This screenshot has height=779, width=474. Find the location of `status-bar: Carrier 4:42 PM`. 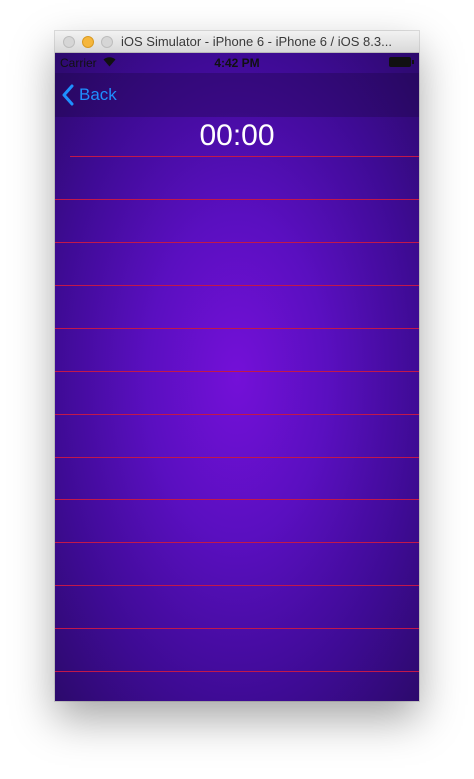

status-bar: Carrier 4:42 PM is located at coordinates (237, 63).